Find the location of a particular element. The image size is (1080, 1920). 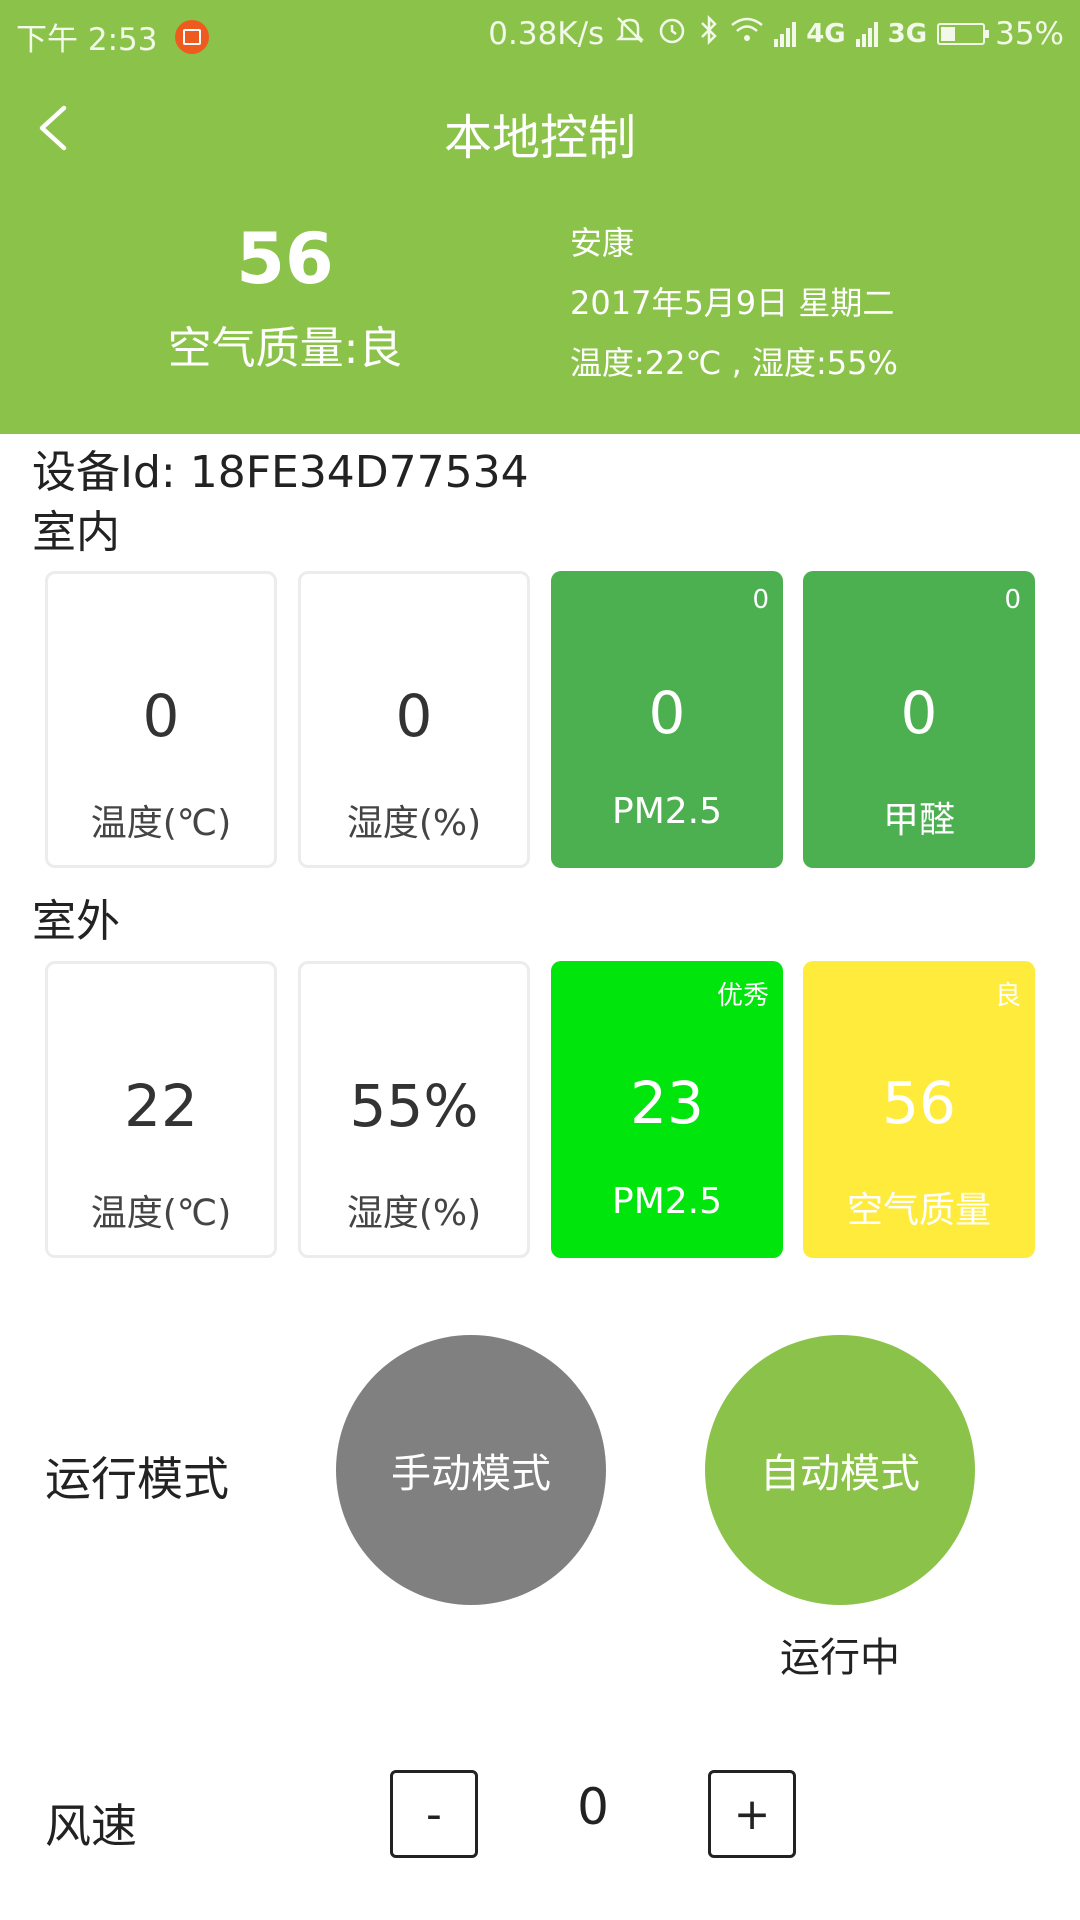

card-badge: 良 is located at coordinates (1007, 996).